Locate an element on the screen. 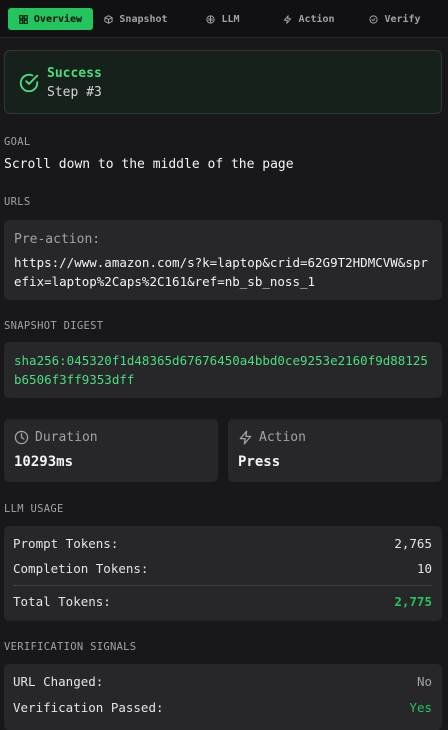 The image size is (448, 730). grid-icon is located at coordinates (23, 19).